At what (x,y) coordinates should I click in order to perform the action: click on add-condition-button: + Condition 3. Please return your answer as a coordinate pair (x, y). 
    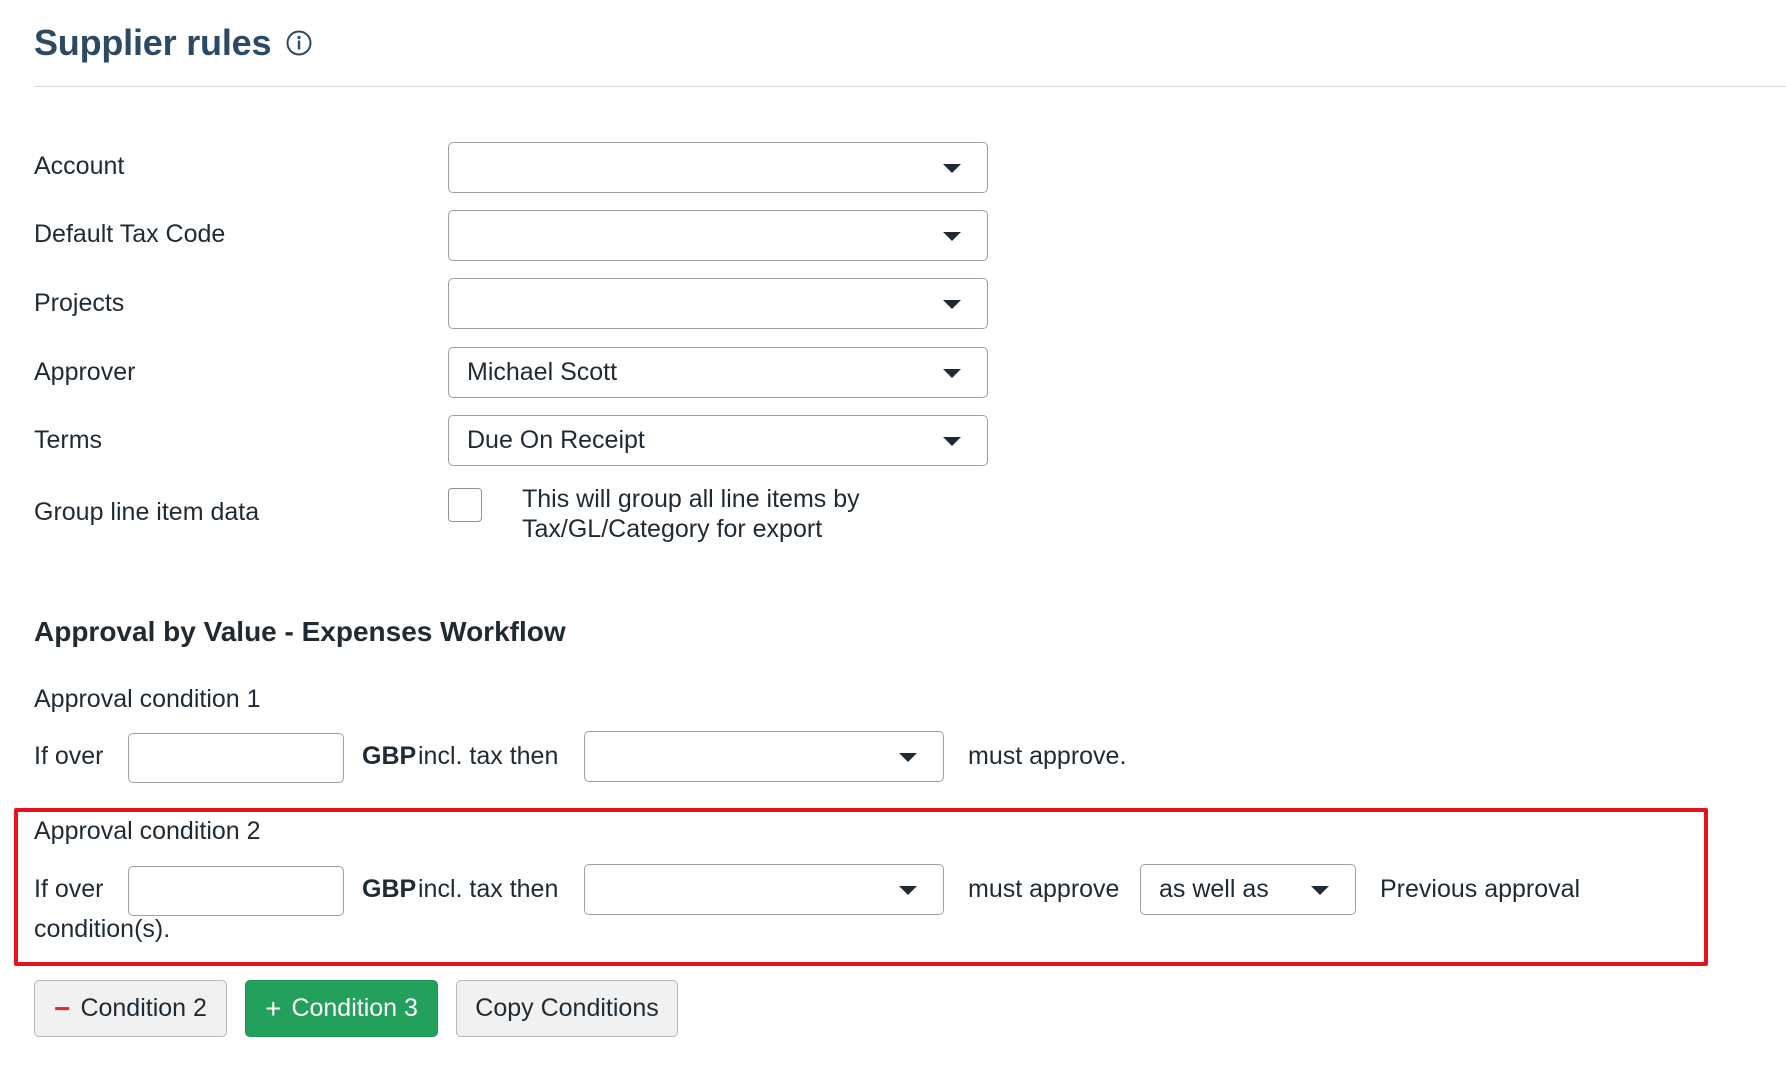
    Looking at the image, I should click on (341, 1008).